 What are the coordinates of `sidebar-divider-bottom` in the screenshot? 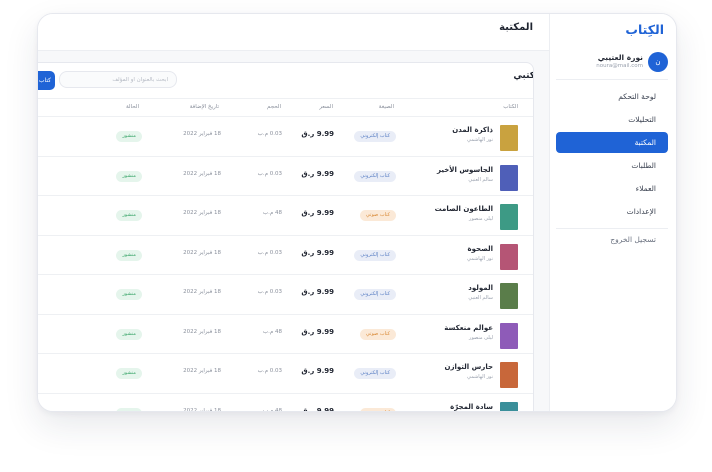 It's located at (612, 228).